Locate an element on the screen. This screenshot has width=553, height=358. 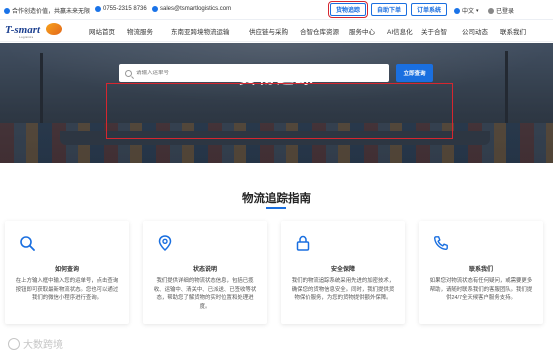
card-title: 状态说明 is located at coordinates (204, 270).